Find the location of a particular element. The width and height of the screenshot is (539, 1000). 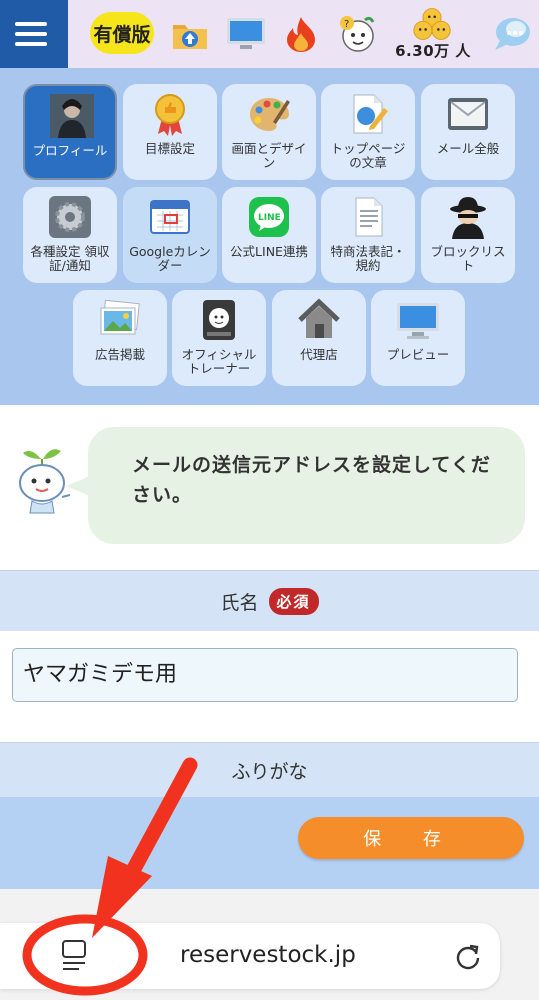

tile-screen-design: 画面とデザイン is located at coordinates (269, 132).